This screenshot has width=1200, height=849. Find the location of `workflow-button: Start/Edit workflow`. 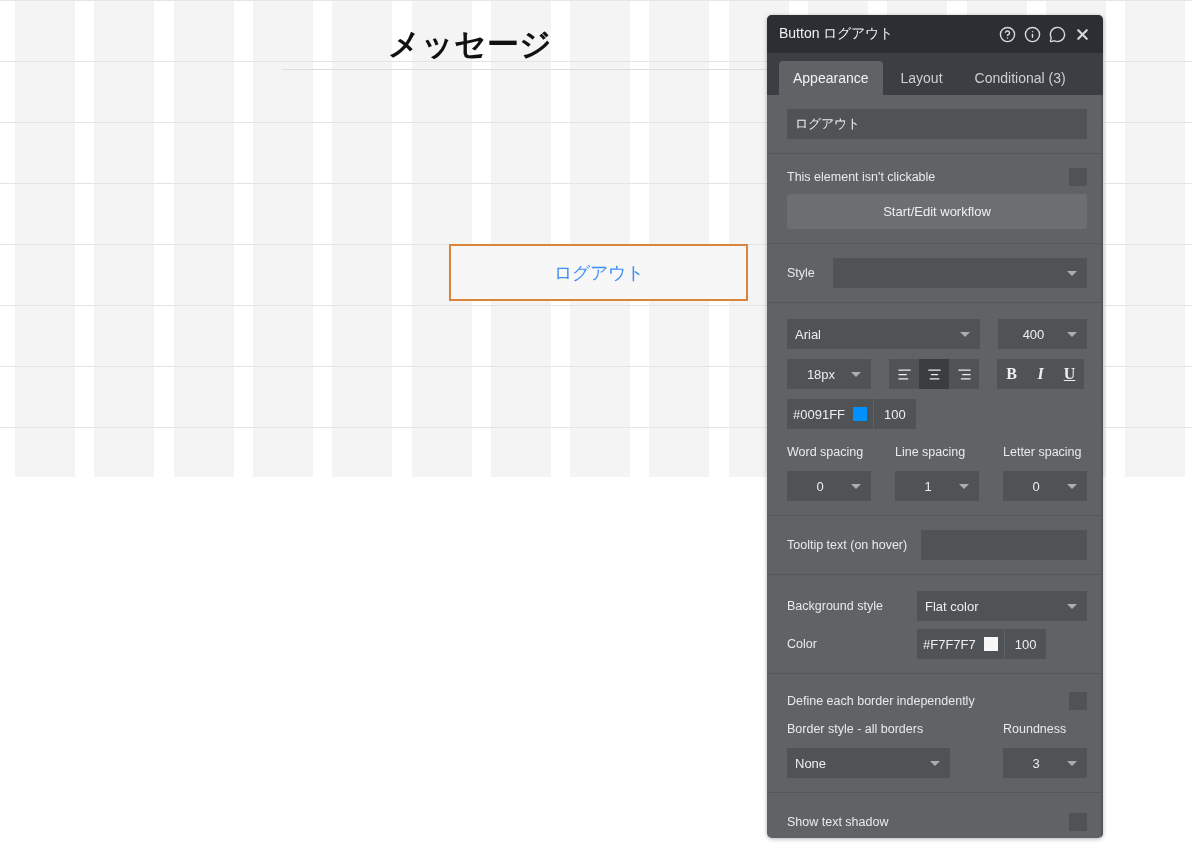

workflow-button: Start/Edit workflow is located at coordinates (937, 211).